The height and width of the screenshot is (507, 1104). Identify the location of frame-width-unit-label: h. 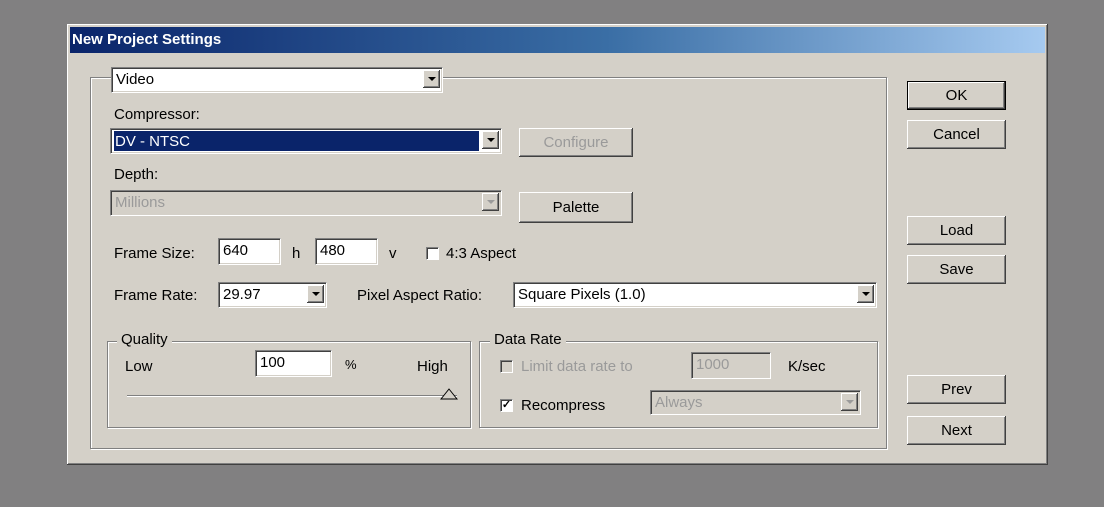
(296, 253).